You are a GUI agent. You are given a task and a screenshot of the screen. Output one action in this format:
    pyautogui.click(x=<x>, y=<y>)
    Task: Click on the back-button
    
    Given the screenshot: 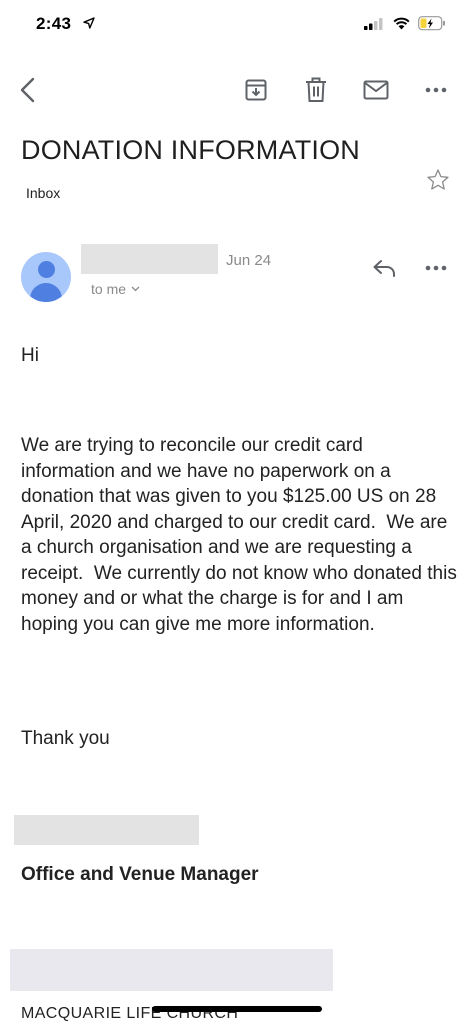 What is the action you would take?
    pyautogui.click(x=28, y=90)
    